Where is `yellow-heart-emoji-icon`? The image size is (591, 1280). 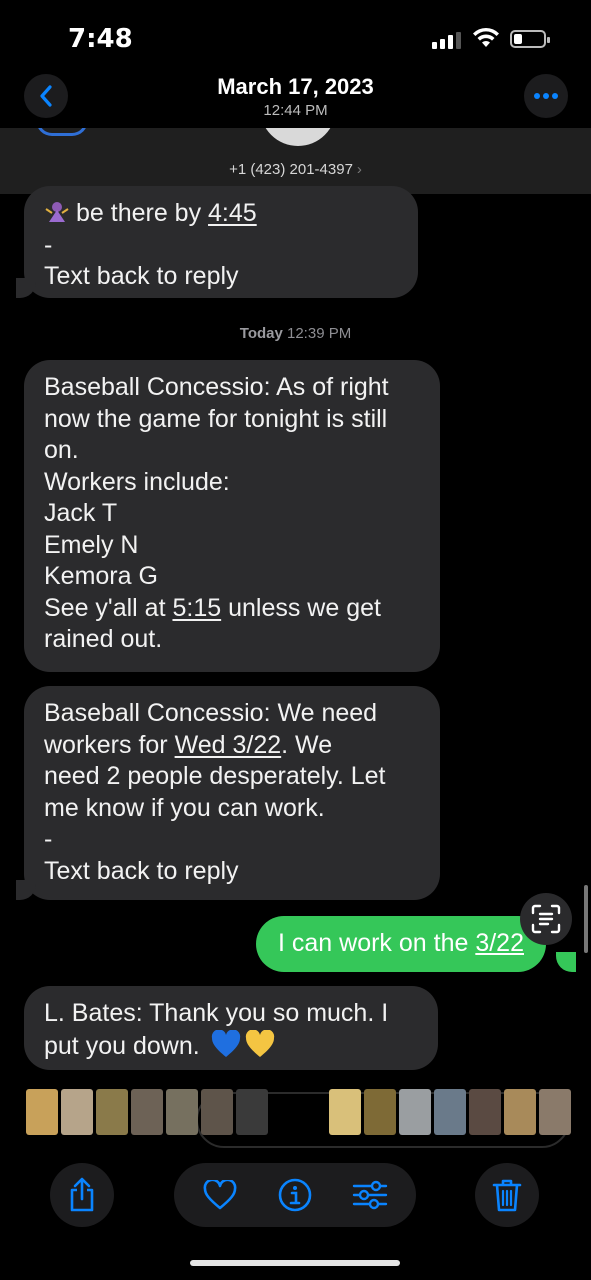 yellow-heart-emoji-icon is located at coordinates (259, 1043).